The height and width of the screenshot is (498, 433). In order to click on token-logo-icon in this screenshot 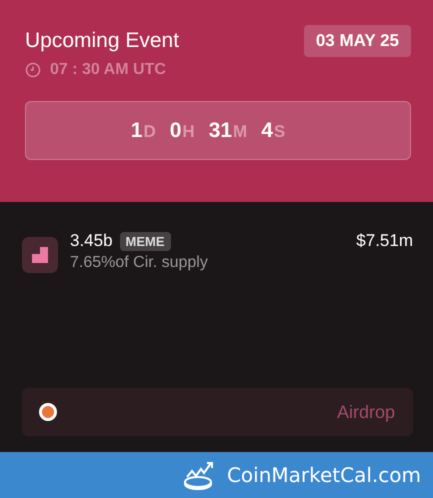, I will do `click(40, 255)`.